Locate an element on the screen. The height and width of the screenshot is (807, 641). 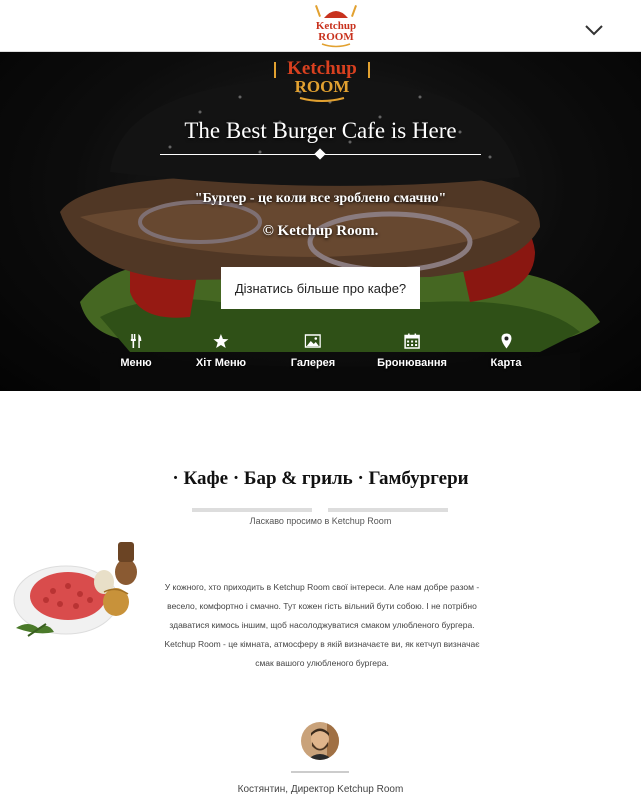
nav-item-gallery: Галерея is located at coordinates (313, 352).